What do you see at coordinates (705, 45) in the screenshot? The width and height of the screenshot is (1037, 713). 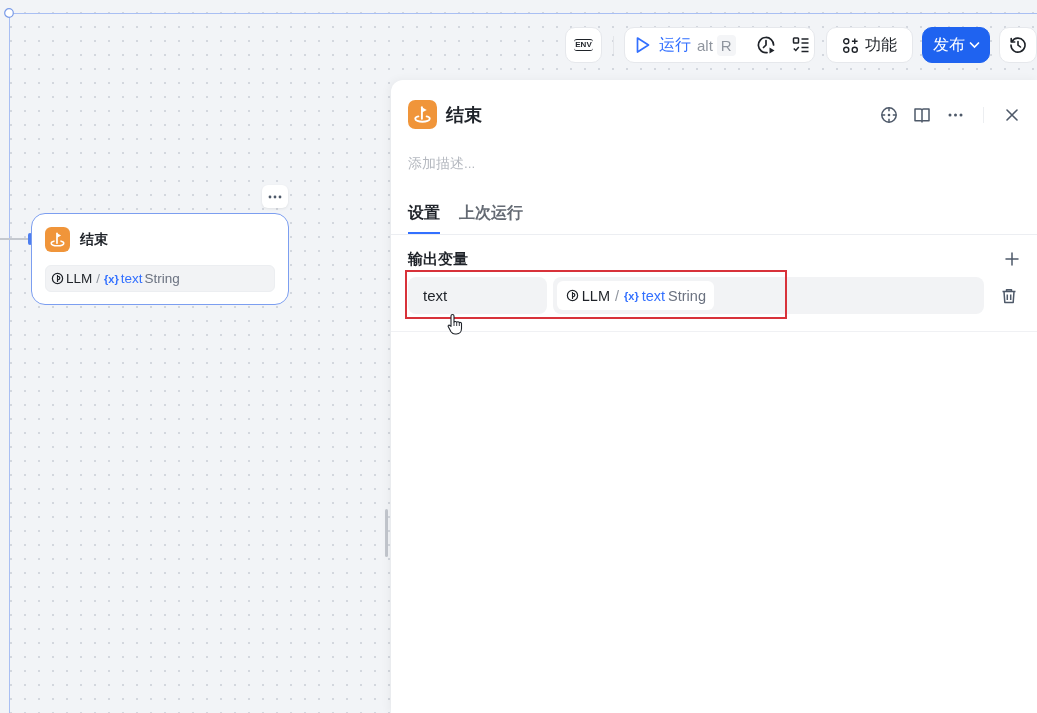 I see `shortcut-modifier: alt` at bounding box center [705, 45].